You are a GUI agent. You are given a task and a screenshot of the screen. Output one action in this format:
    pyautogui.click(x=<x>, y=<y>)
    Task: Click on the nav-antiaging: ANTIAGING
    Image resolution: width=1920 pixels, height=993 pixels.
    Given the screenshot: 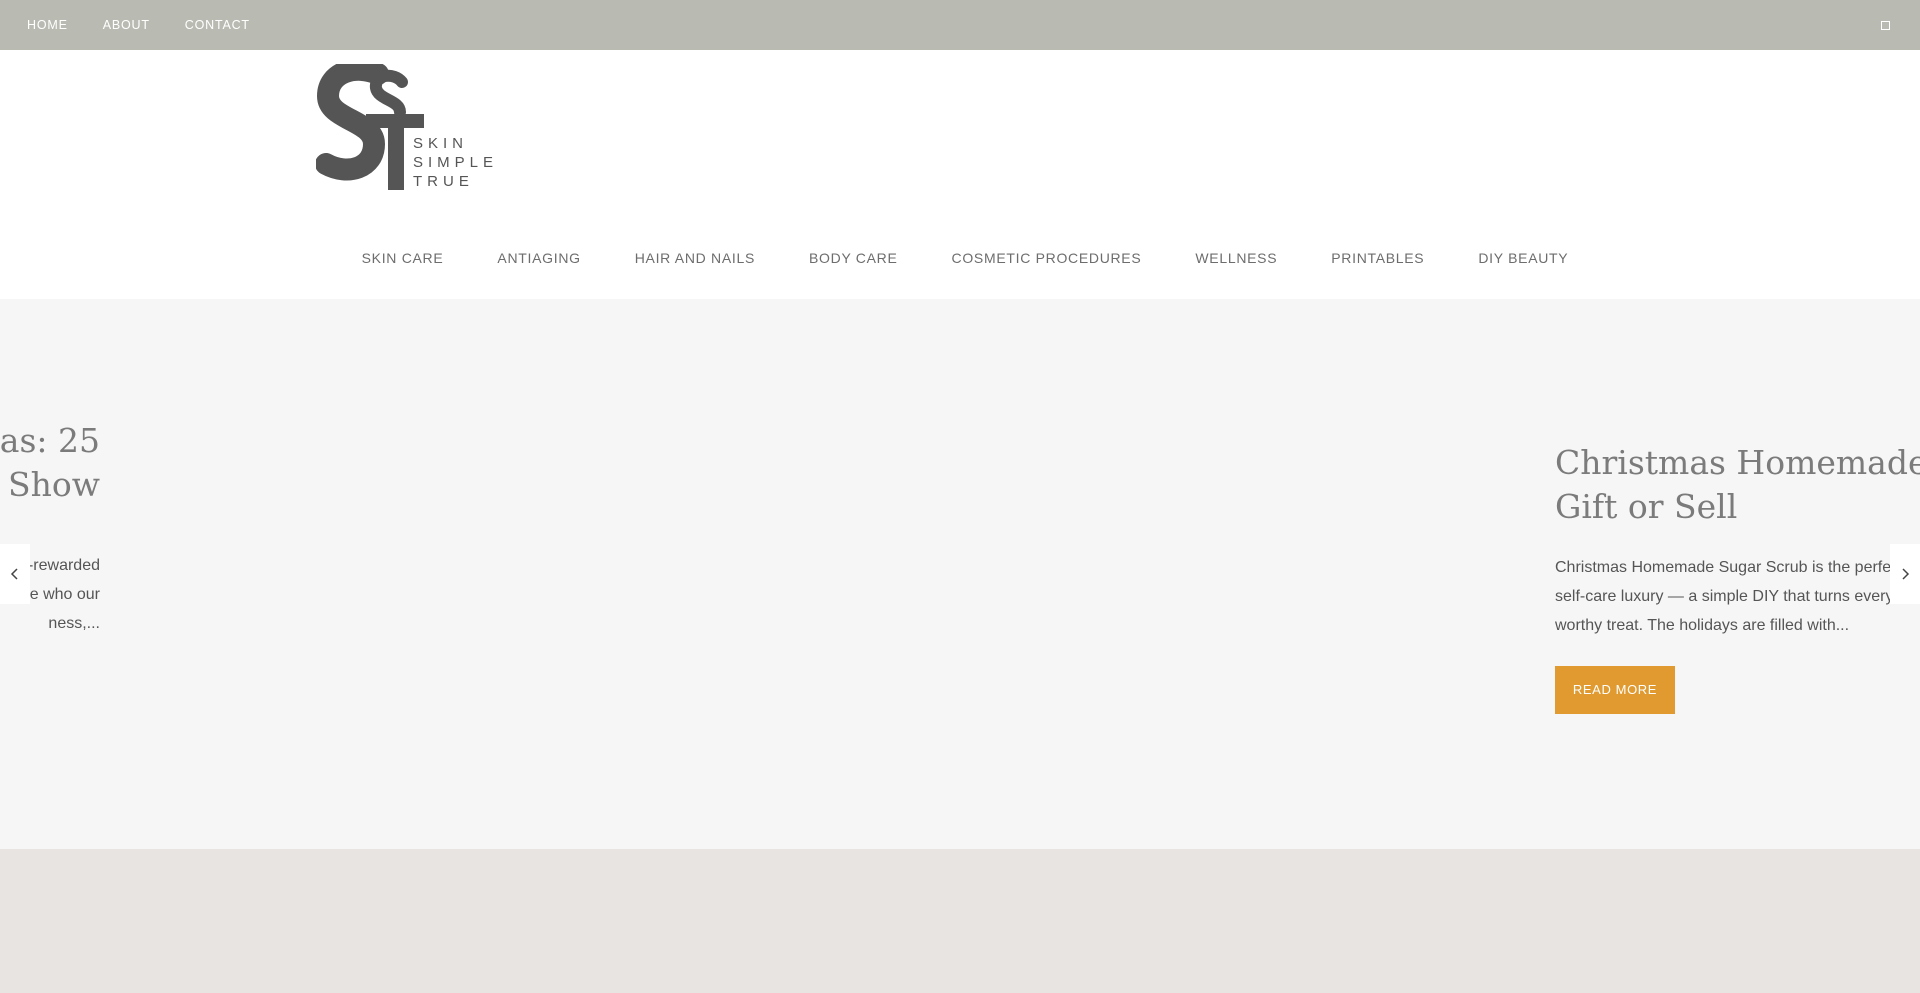 What is the action you would take?
    pyautogui.click(x=538, y=260)
    